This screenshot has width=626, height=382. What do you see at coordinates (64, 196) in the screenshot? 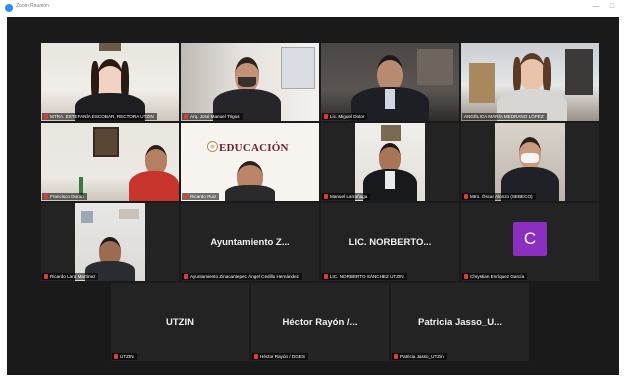
I see `participant-name-label: Francisco Durán` at bounding box center [64, 196].